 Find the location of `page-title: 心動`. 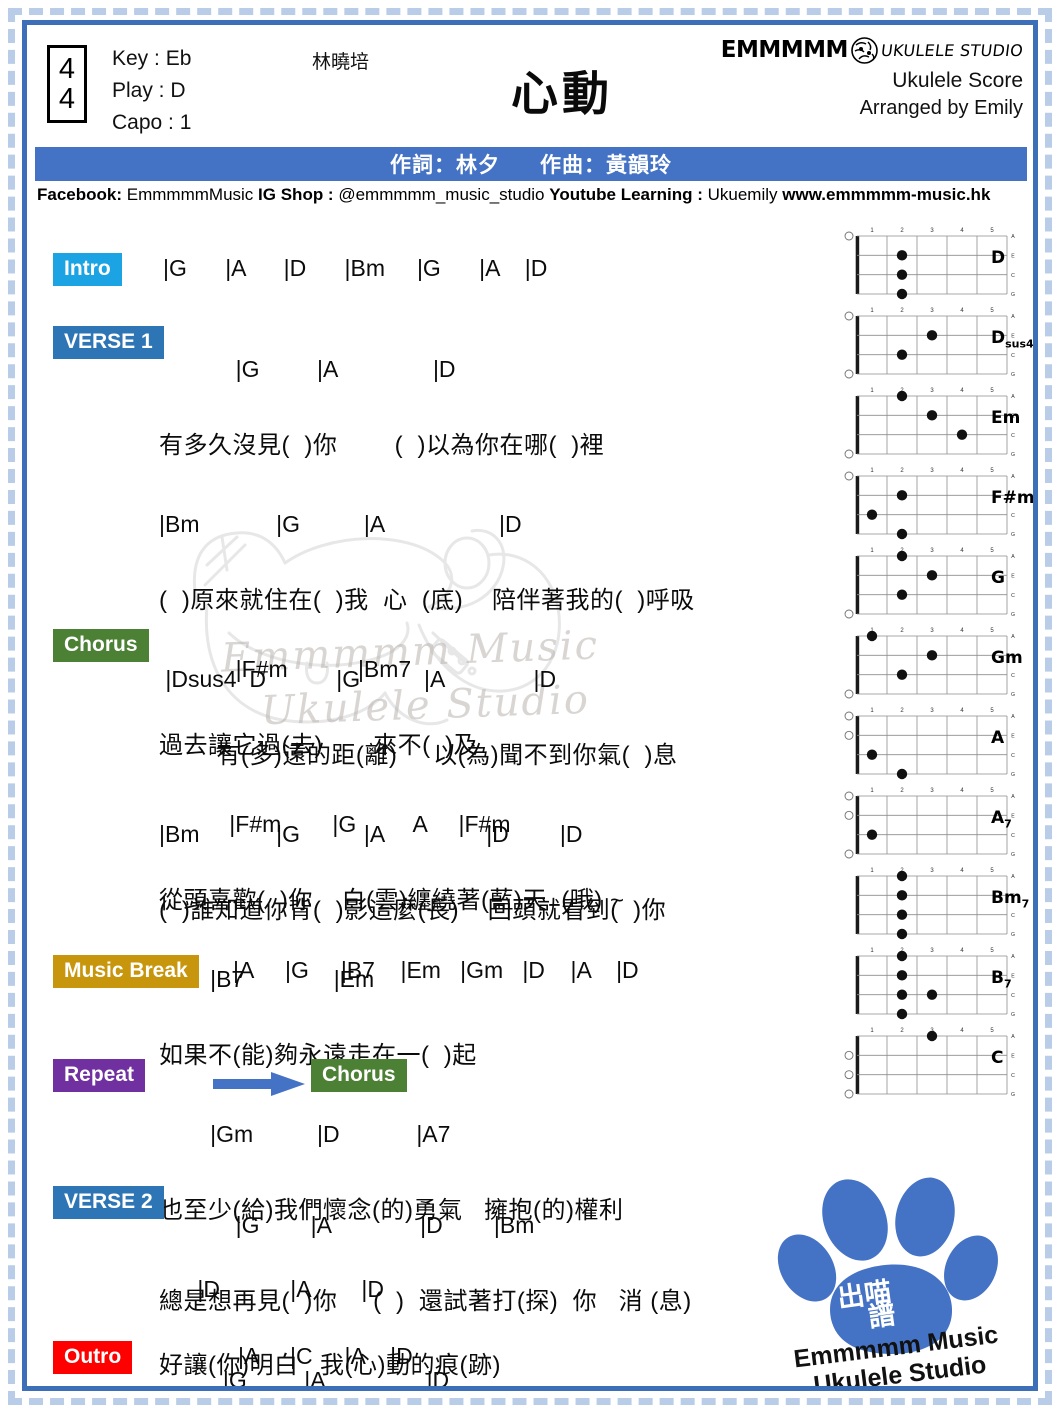

page-title: 心動 is located at coordinates (562, 94).